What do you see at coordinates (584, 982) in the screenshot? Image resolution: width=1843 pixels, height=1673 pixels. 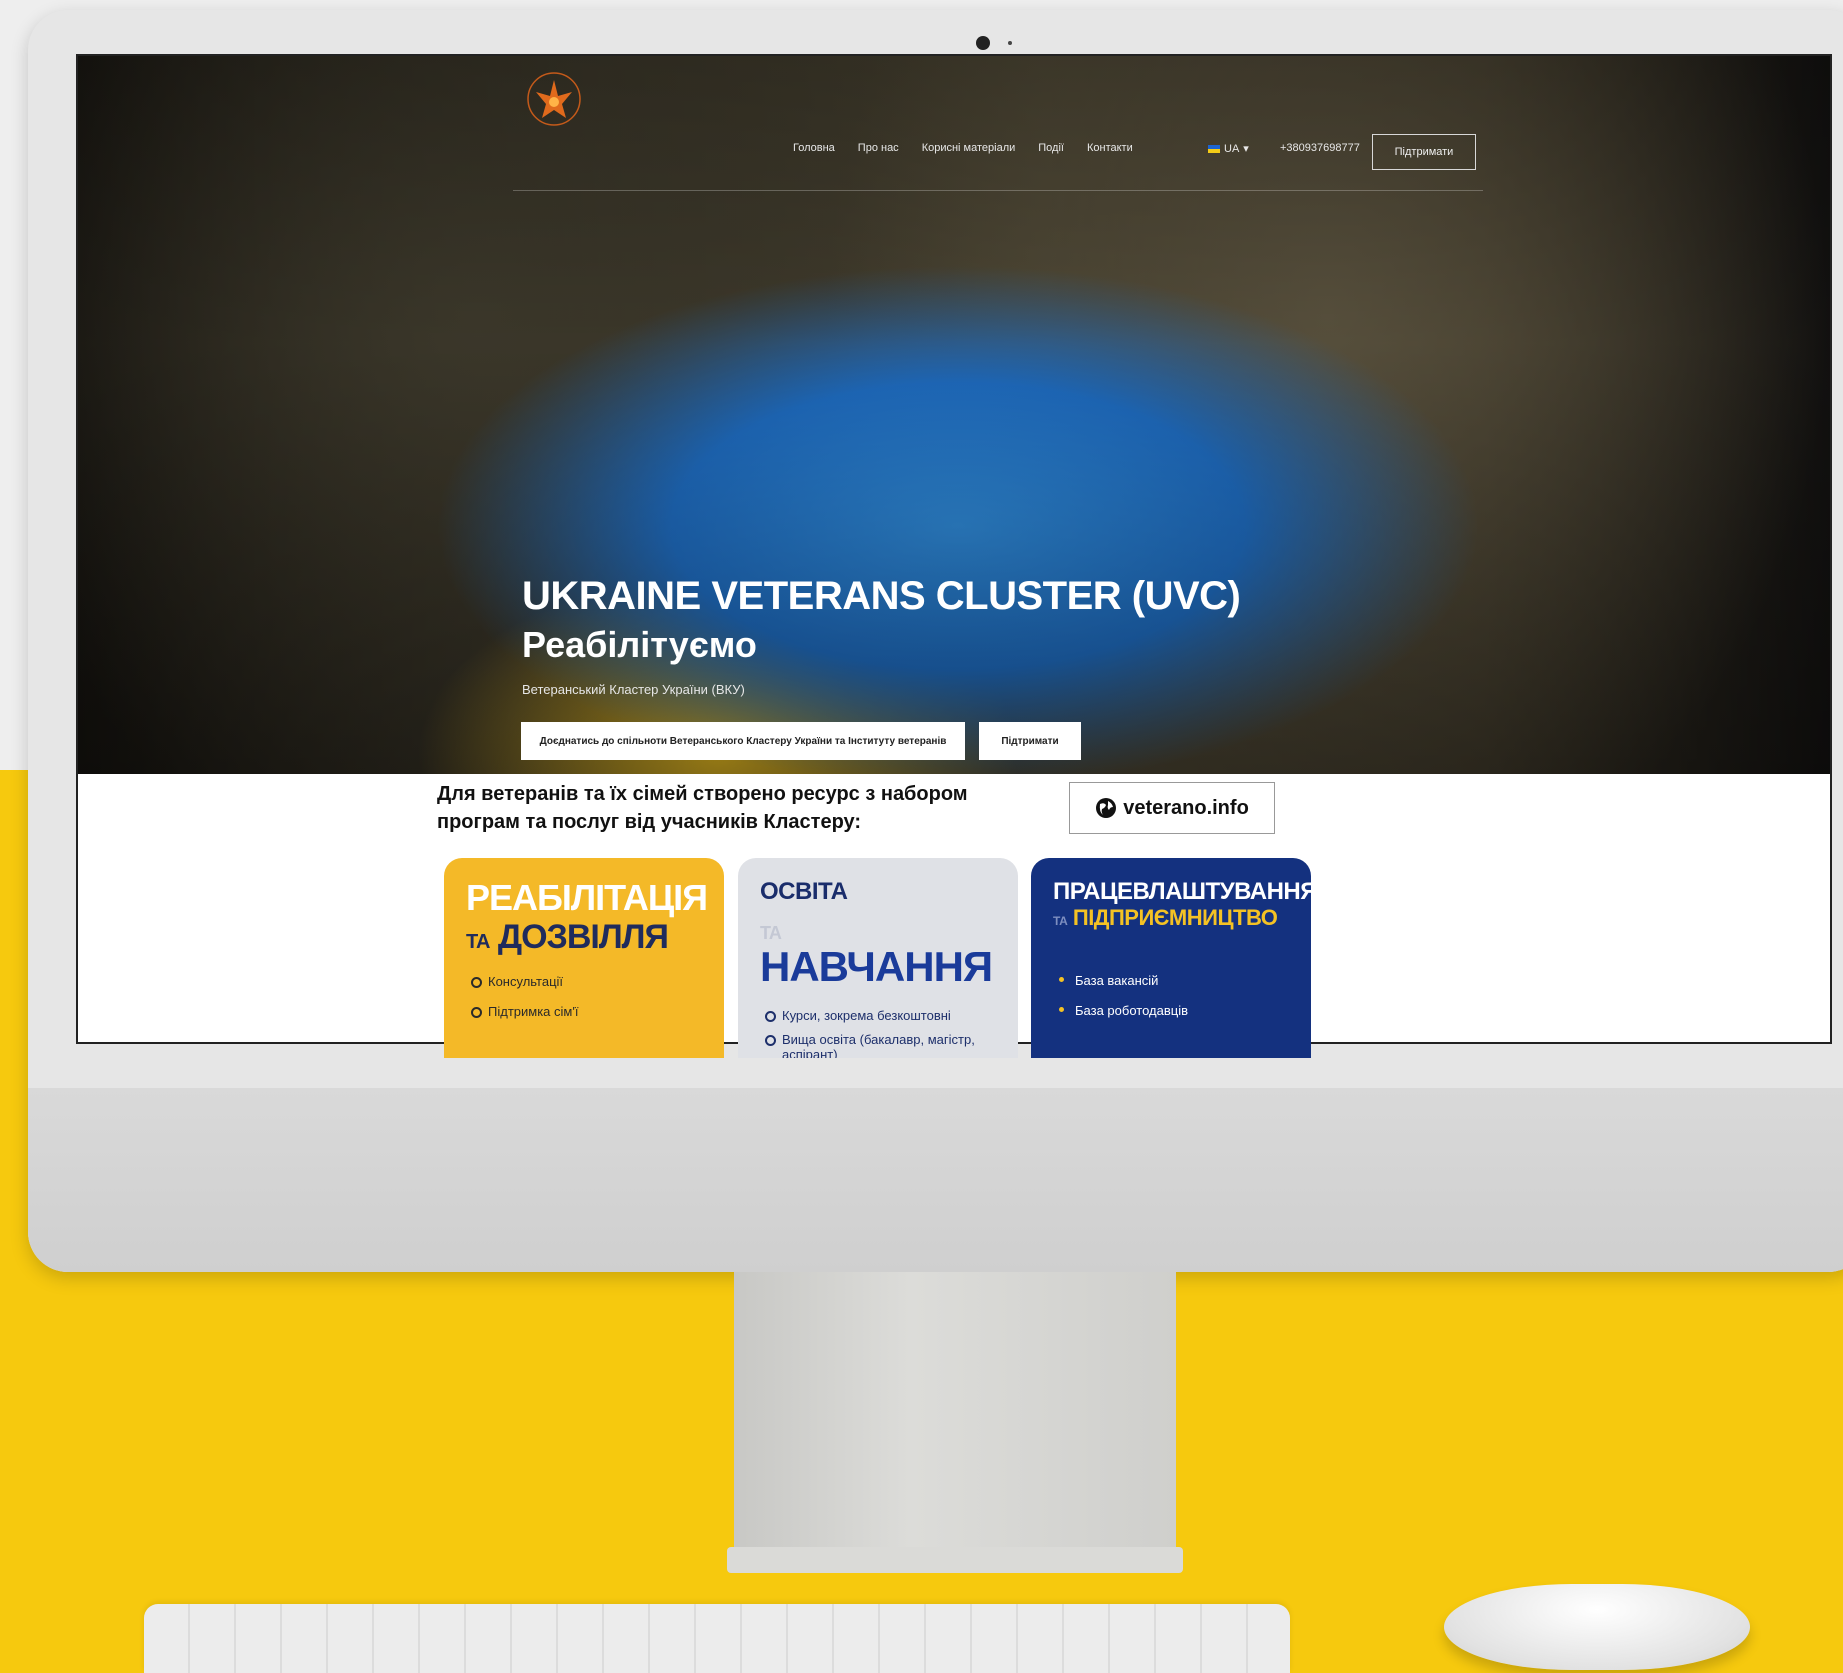 I see `card-list-item: Консультації` at bounding box center [584, 982].